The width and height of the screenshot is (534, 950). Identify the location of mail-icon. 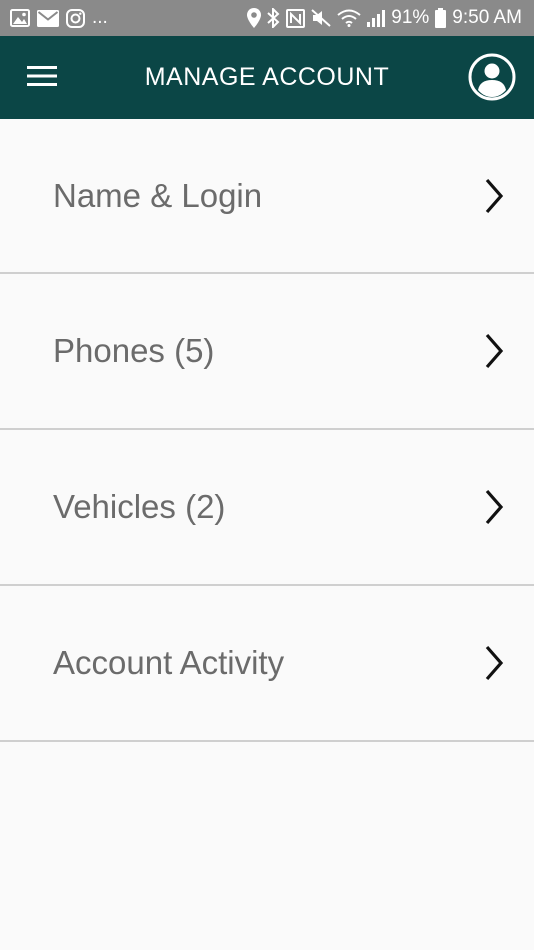
(48, 18).